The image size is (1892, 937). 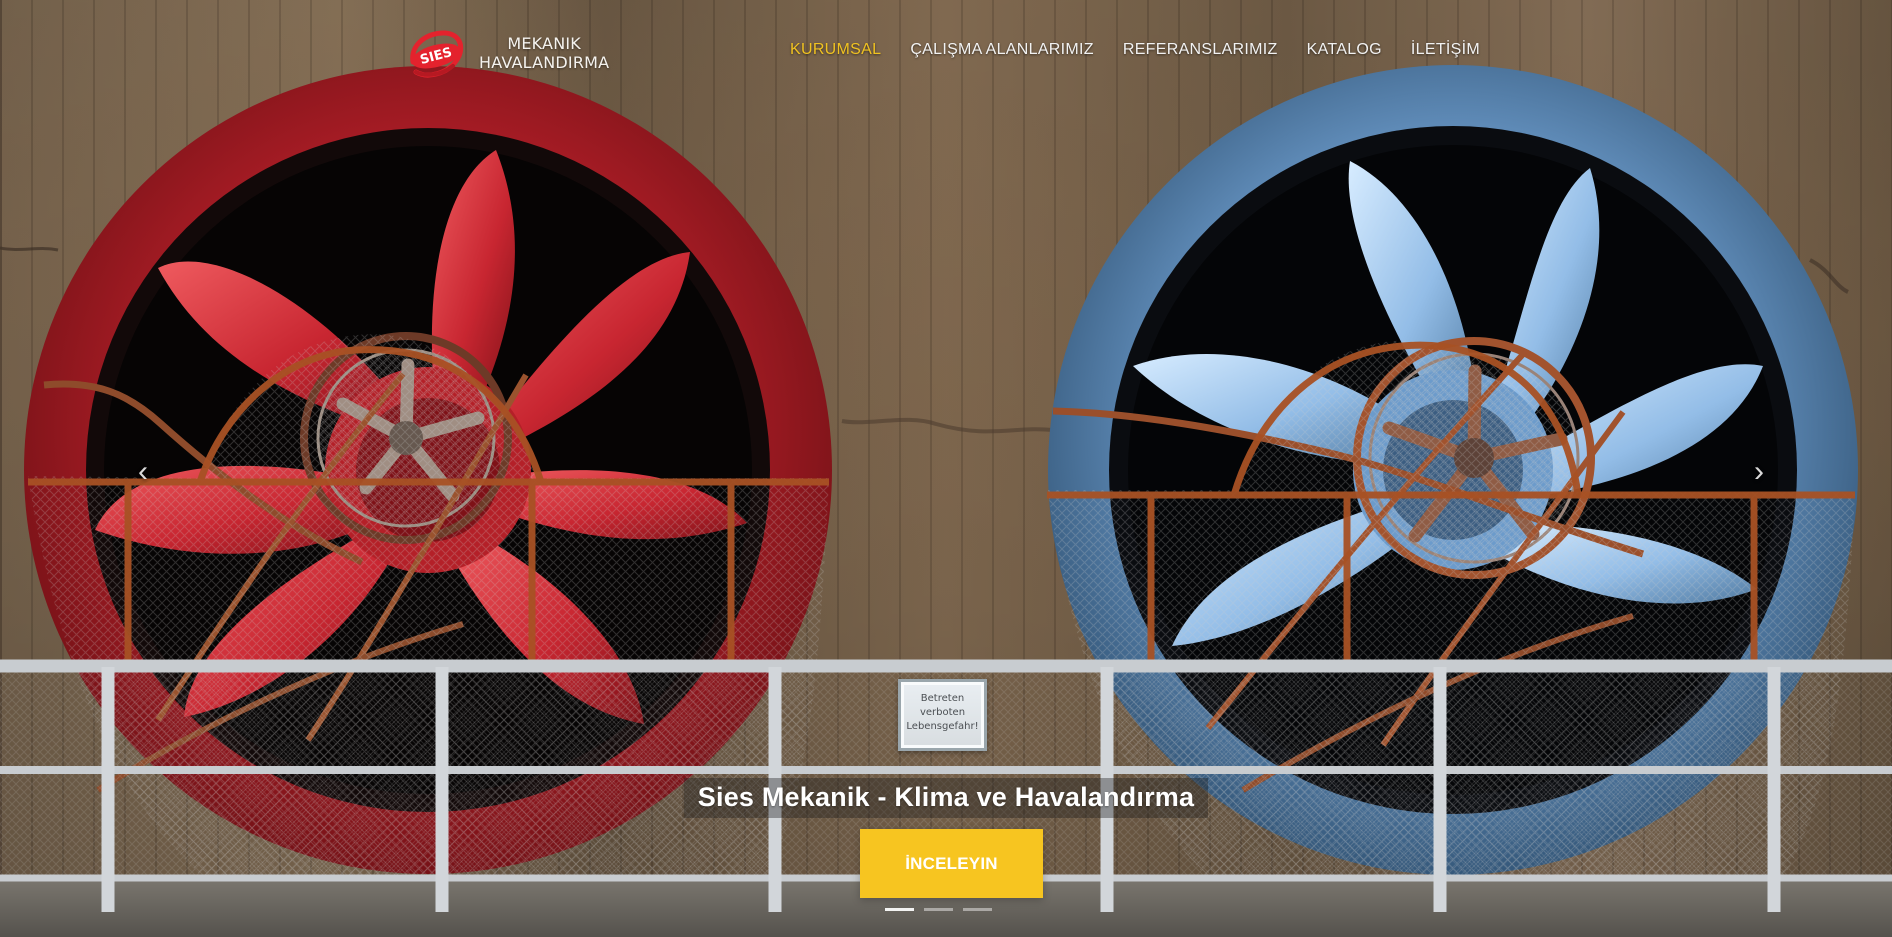 What do you see at coordinates (951, 863) in the screenshot?
I see `inceleyin-button: İNCELEYIN` at bounding box center [951, 863].